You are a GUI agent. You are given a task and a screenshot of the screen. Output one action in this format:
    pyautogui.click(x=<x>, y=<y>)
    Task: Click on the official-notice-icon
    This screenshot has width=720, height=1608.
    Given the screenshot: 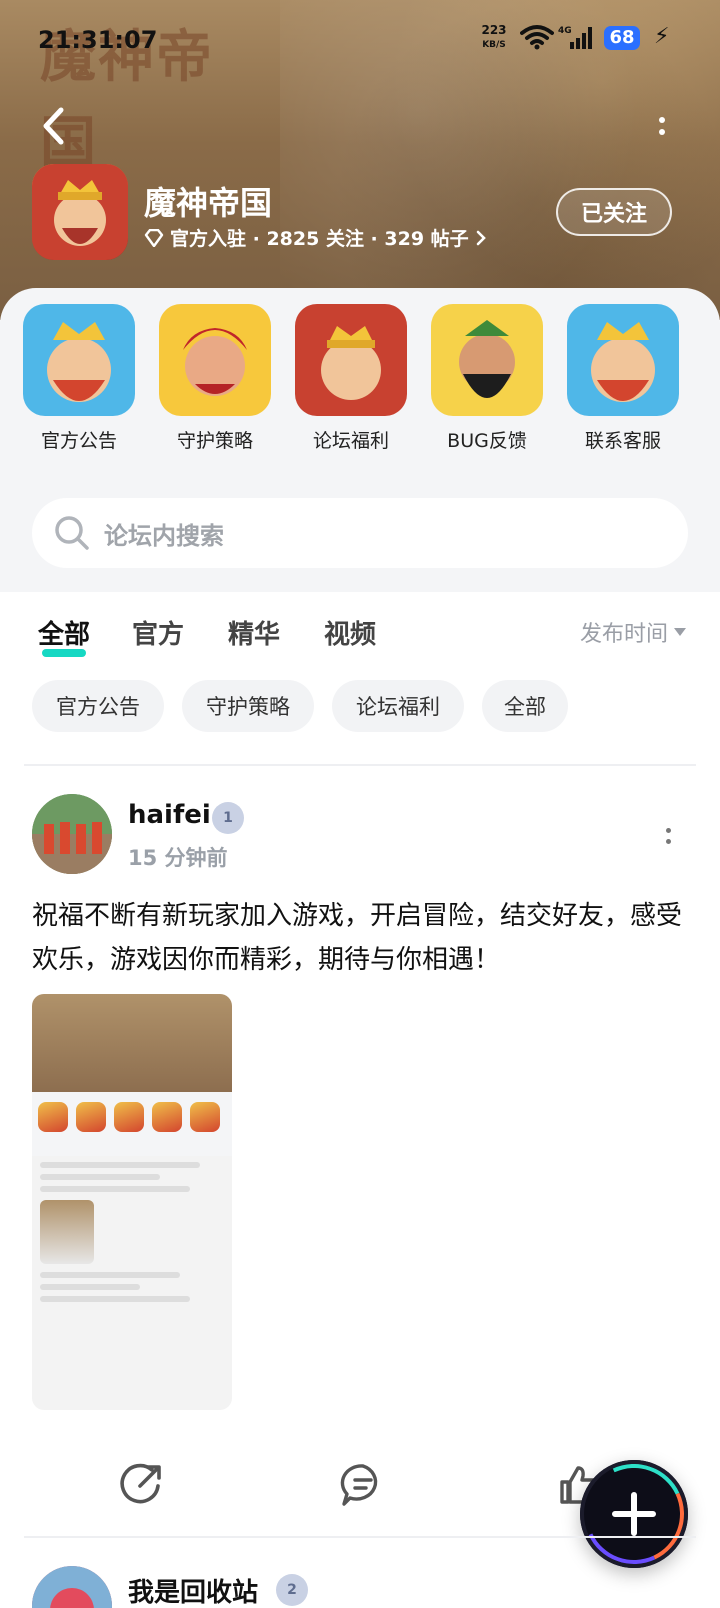 What is the action you would take?
    pyautogui.click(x=79, y=360)
    